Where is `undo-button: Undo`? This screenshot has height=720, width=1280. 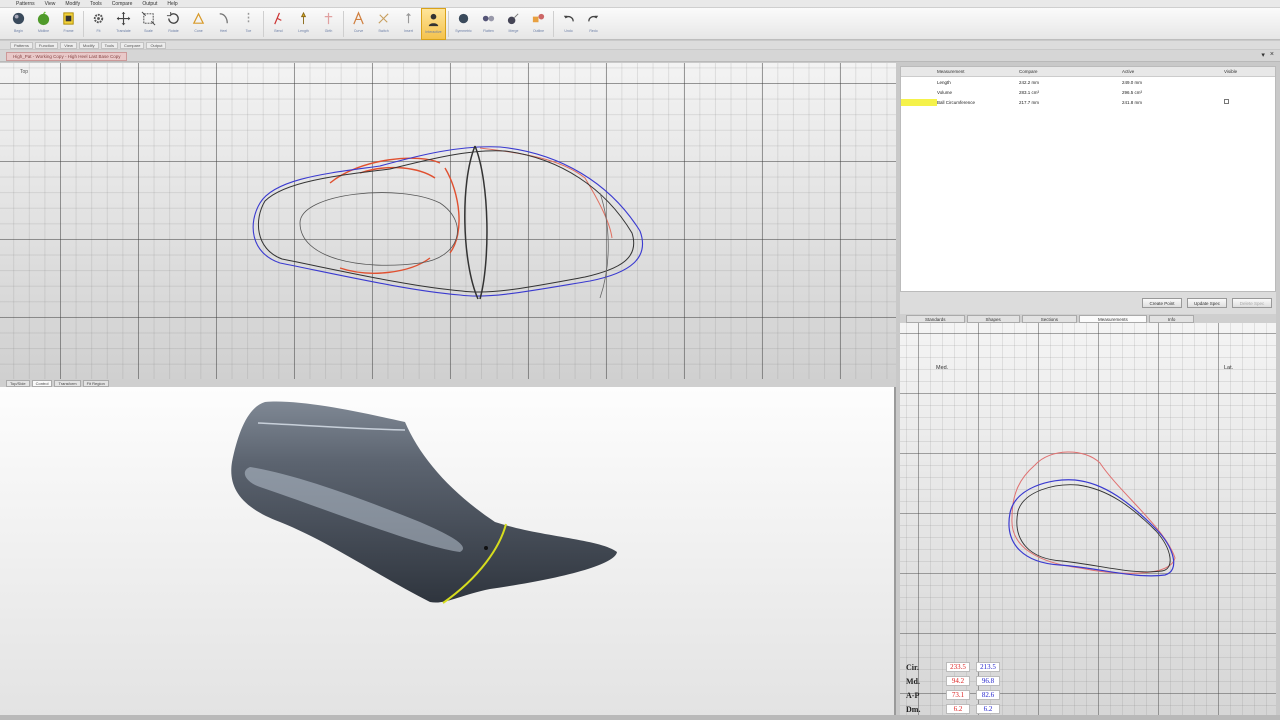
undo-button: Undo is located at coordinates (568, 24).